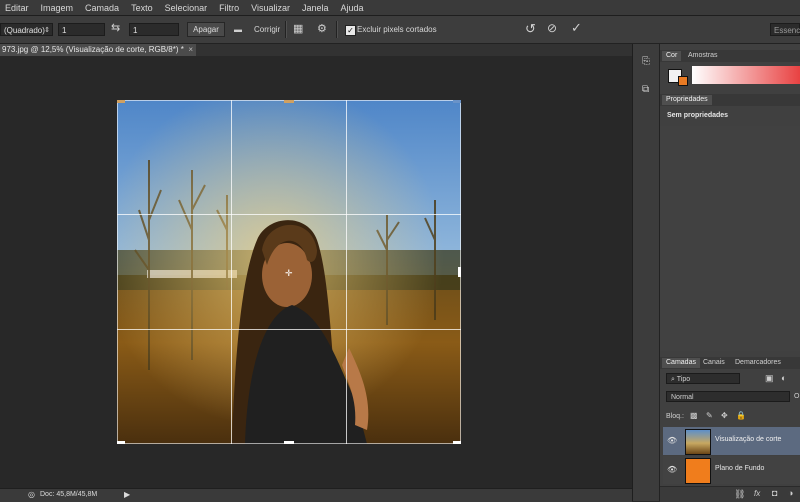  I want to click on play-icon: ▶, so click(127, 494).